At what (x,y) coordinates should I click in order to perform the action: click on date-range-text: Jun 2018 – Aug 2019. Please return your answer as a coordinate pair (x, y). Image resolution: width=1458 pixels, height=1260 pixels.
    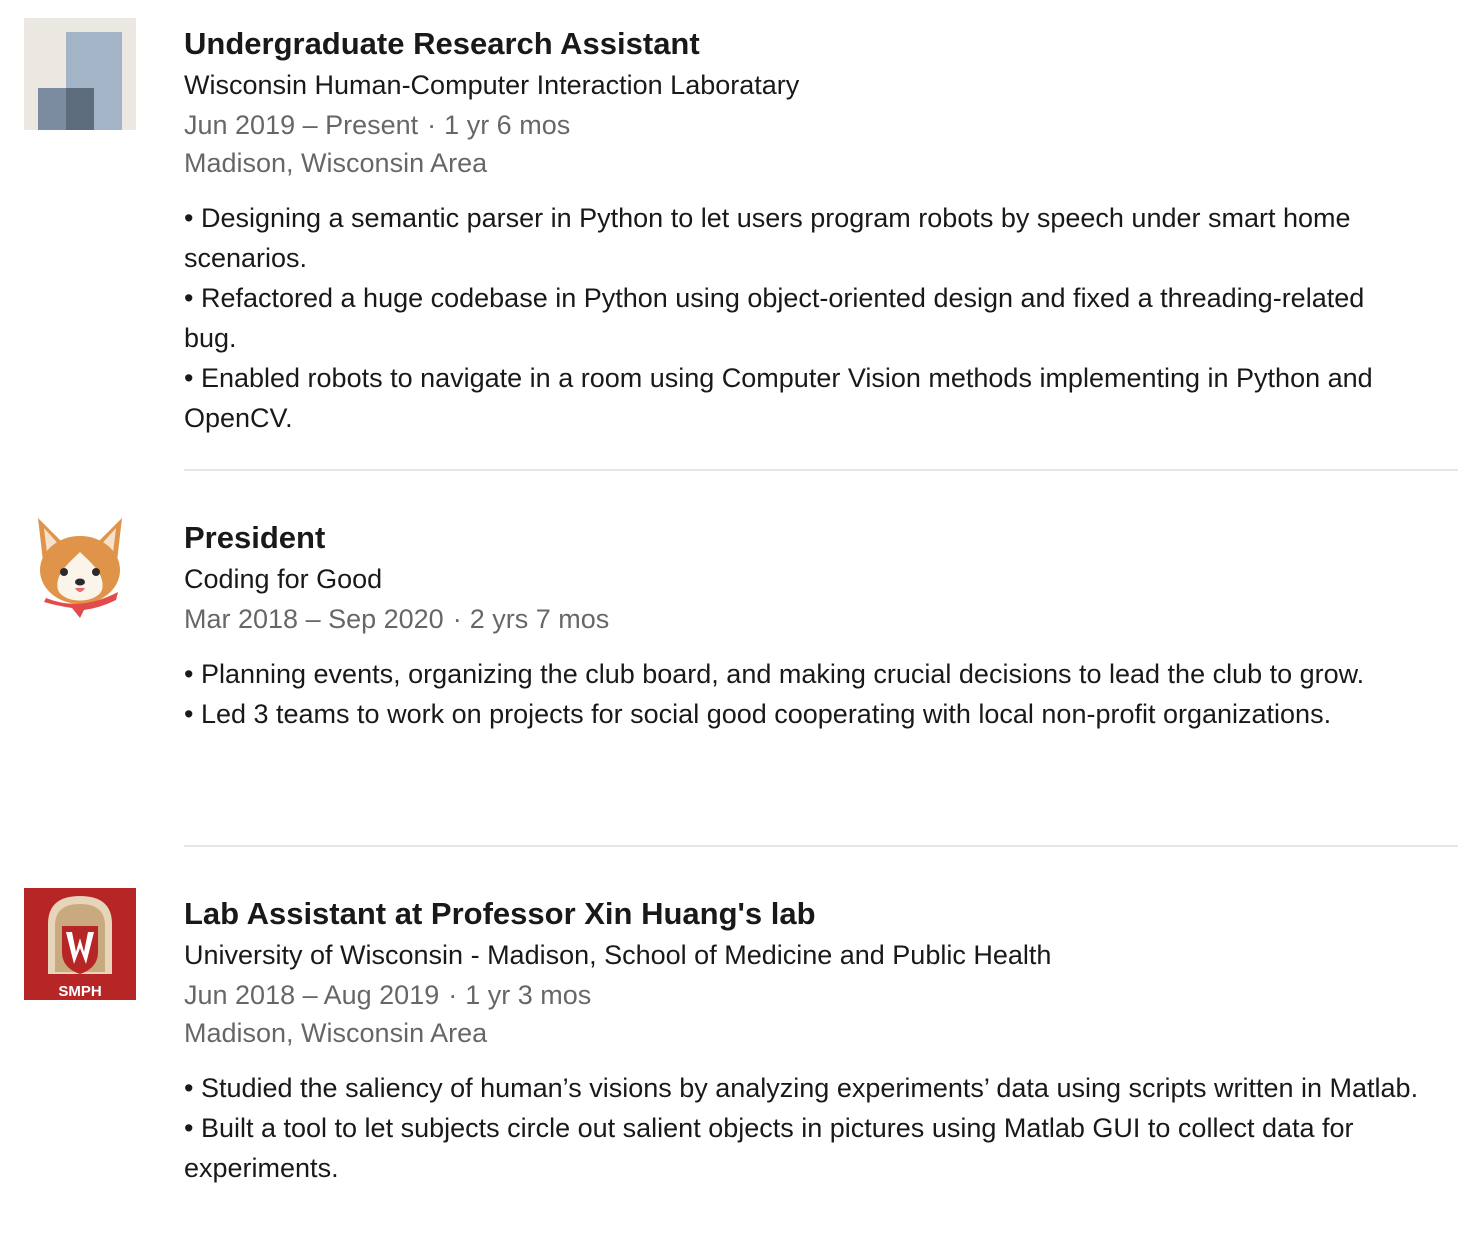
    Looking at the image, I should click on (312, 995).